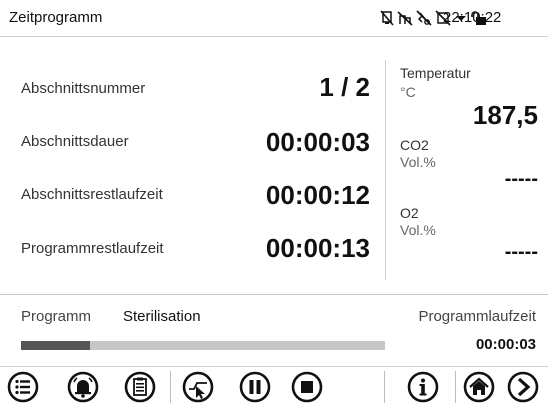 This screenshot has width=548, height=405. I want to click on clock: 22:10:22, so click(472, 17).